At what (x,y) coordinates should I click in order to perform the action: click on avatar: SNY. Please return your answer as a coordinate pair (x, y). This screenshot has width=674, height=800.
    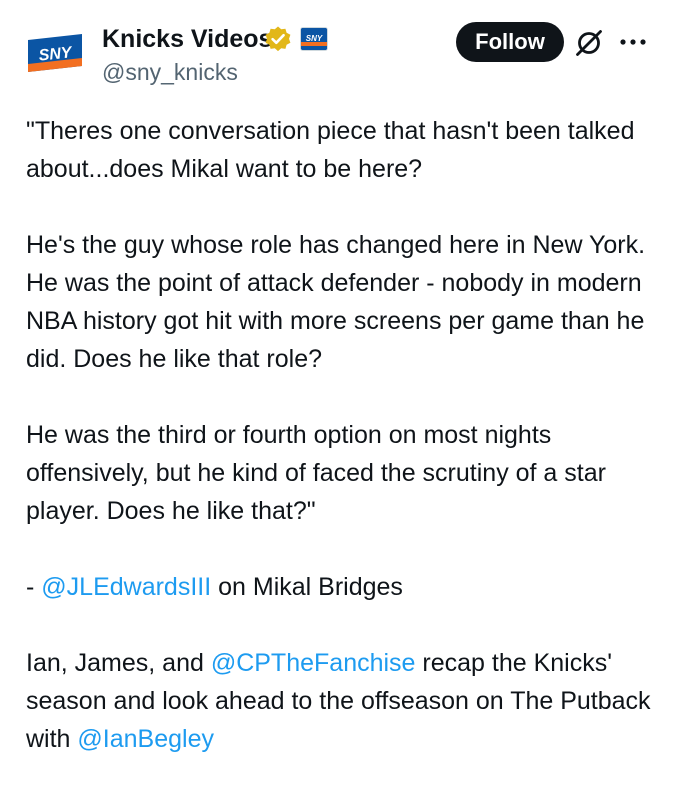
    Looking at the image, I should click on (55, 53).